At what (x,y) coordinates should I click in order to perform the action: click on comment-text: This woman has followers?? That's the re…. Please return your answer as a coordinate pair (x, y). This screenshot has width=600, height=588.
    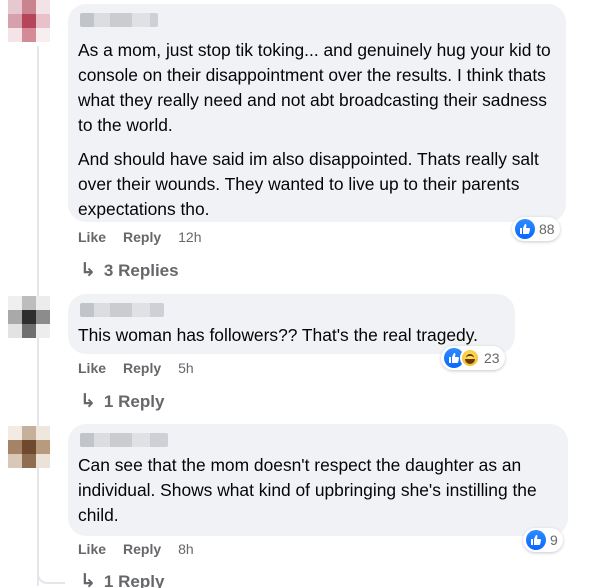
    Looking at the image, I should click on (278, 335).